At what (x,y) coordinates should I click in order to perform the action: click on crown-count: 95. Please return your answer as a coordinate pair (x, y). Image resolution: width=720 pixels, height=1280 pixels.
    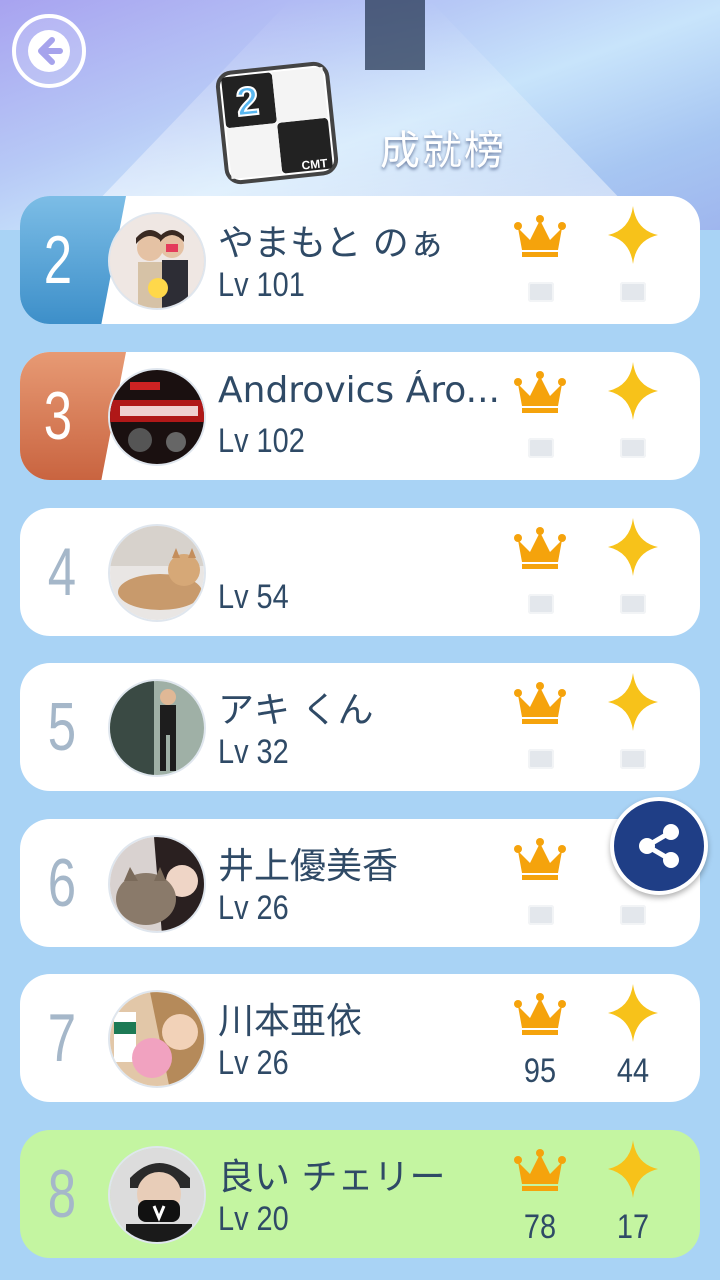
    Looking at the image, I should click on (540, 1071).